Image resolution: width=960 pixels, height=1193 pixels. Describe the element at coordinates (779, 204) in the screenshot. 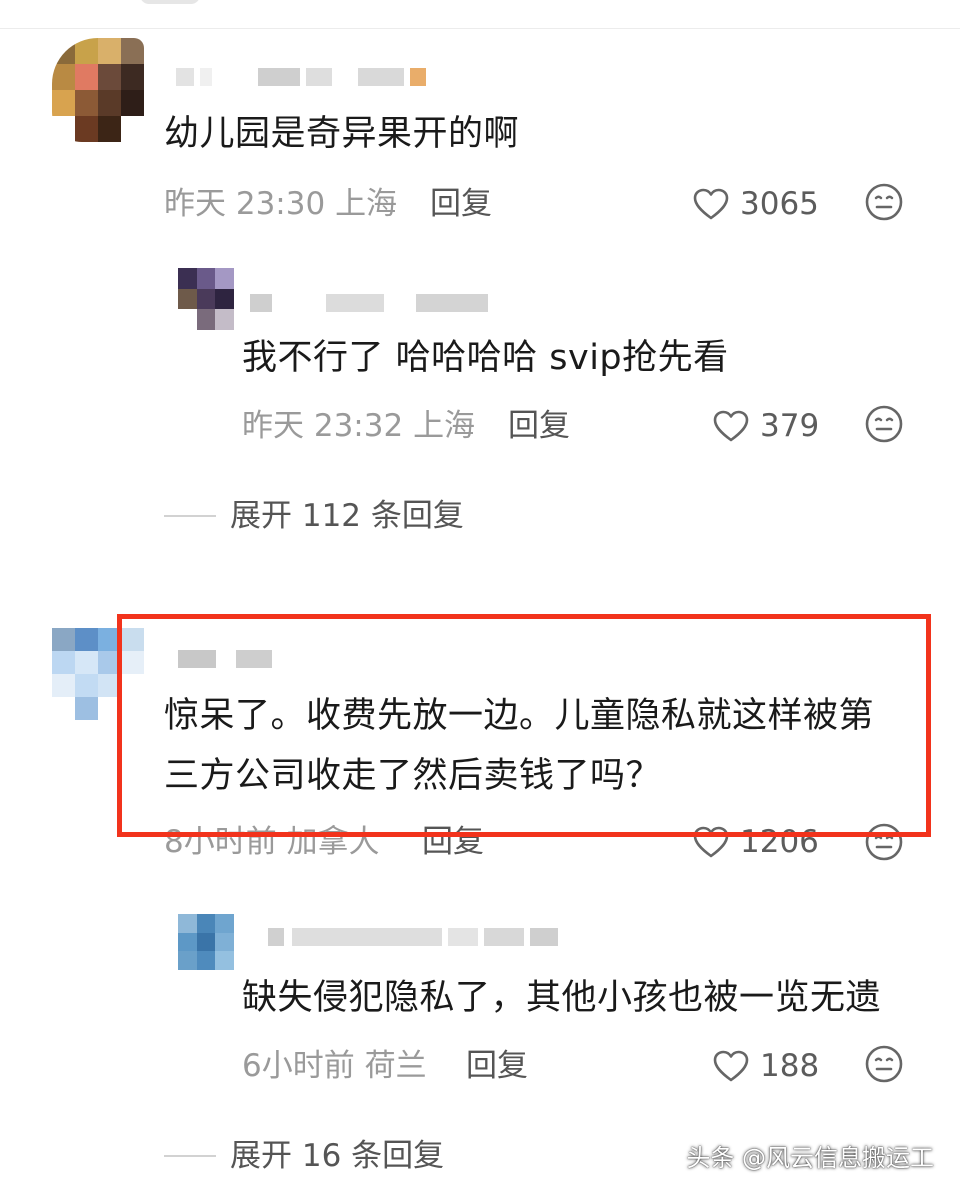

I see `like-count: 3065` at that location.